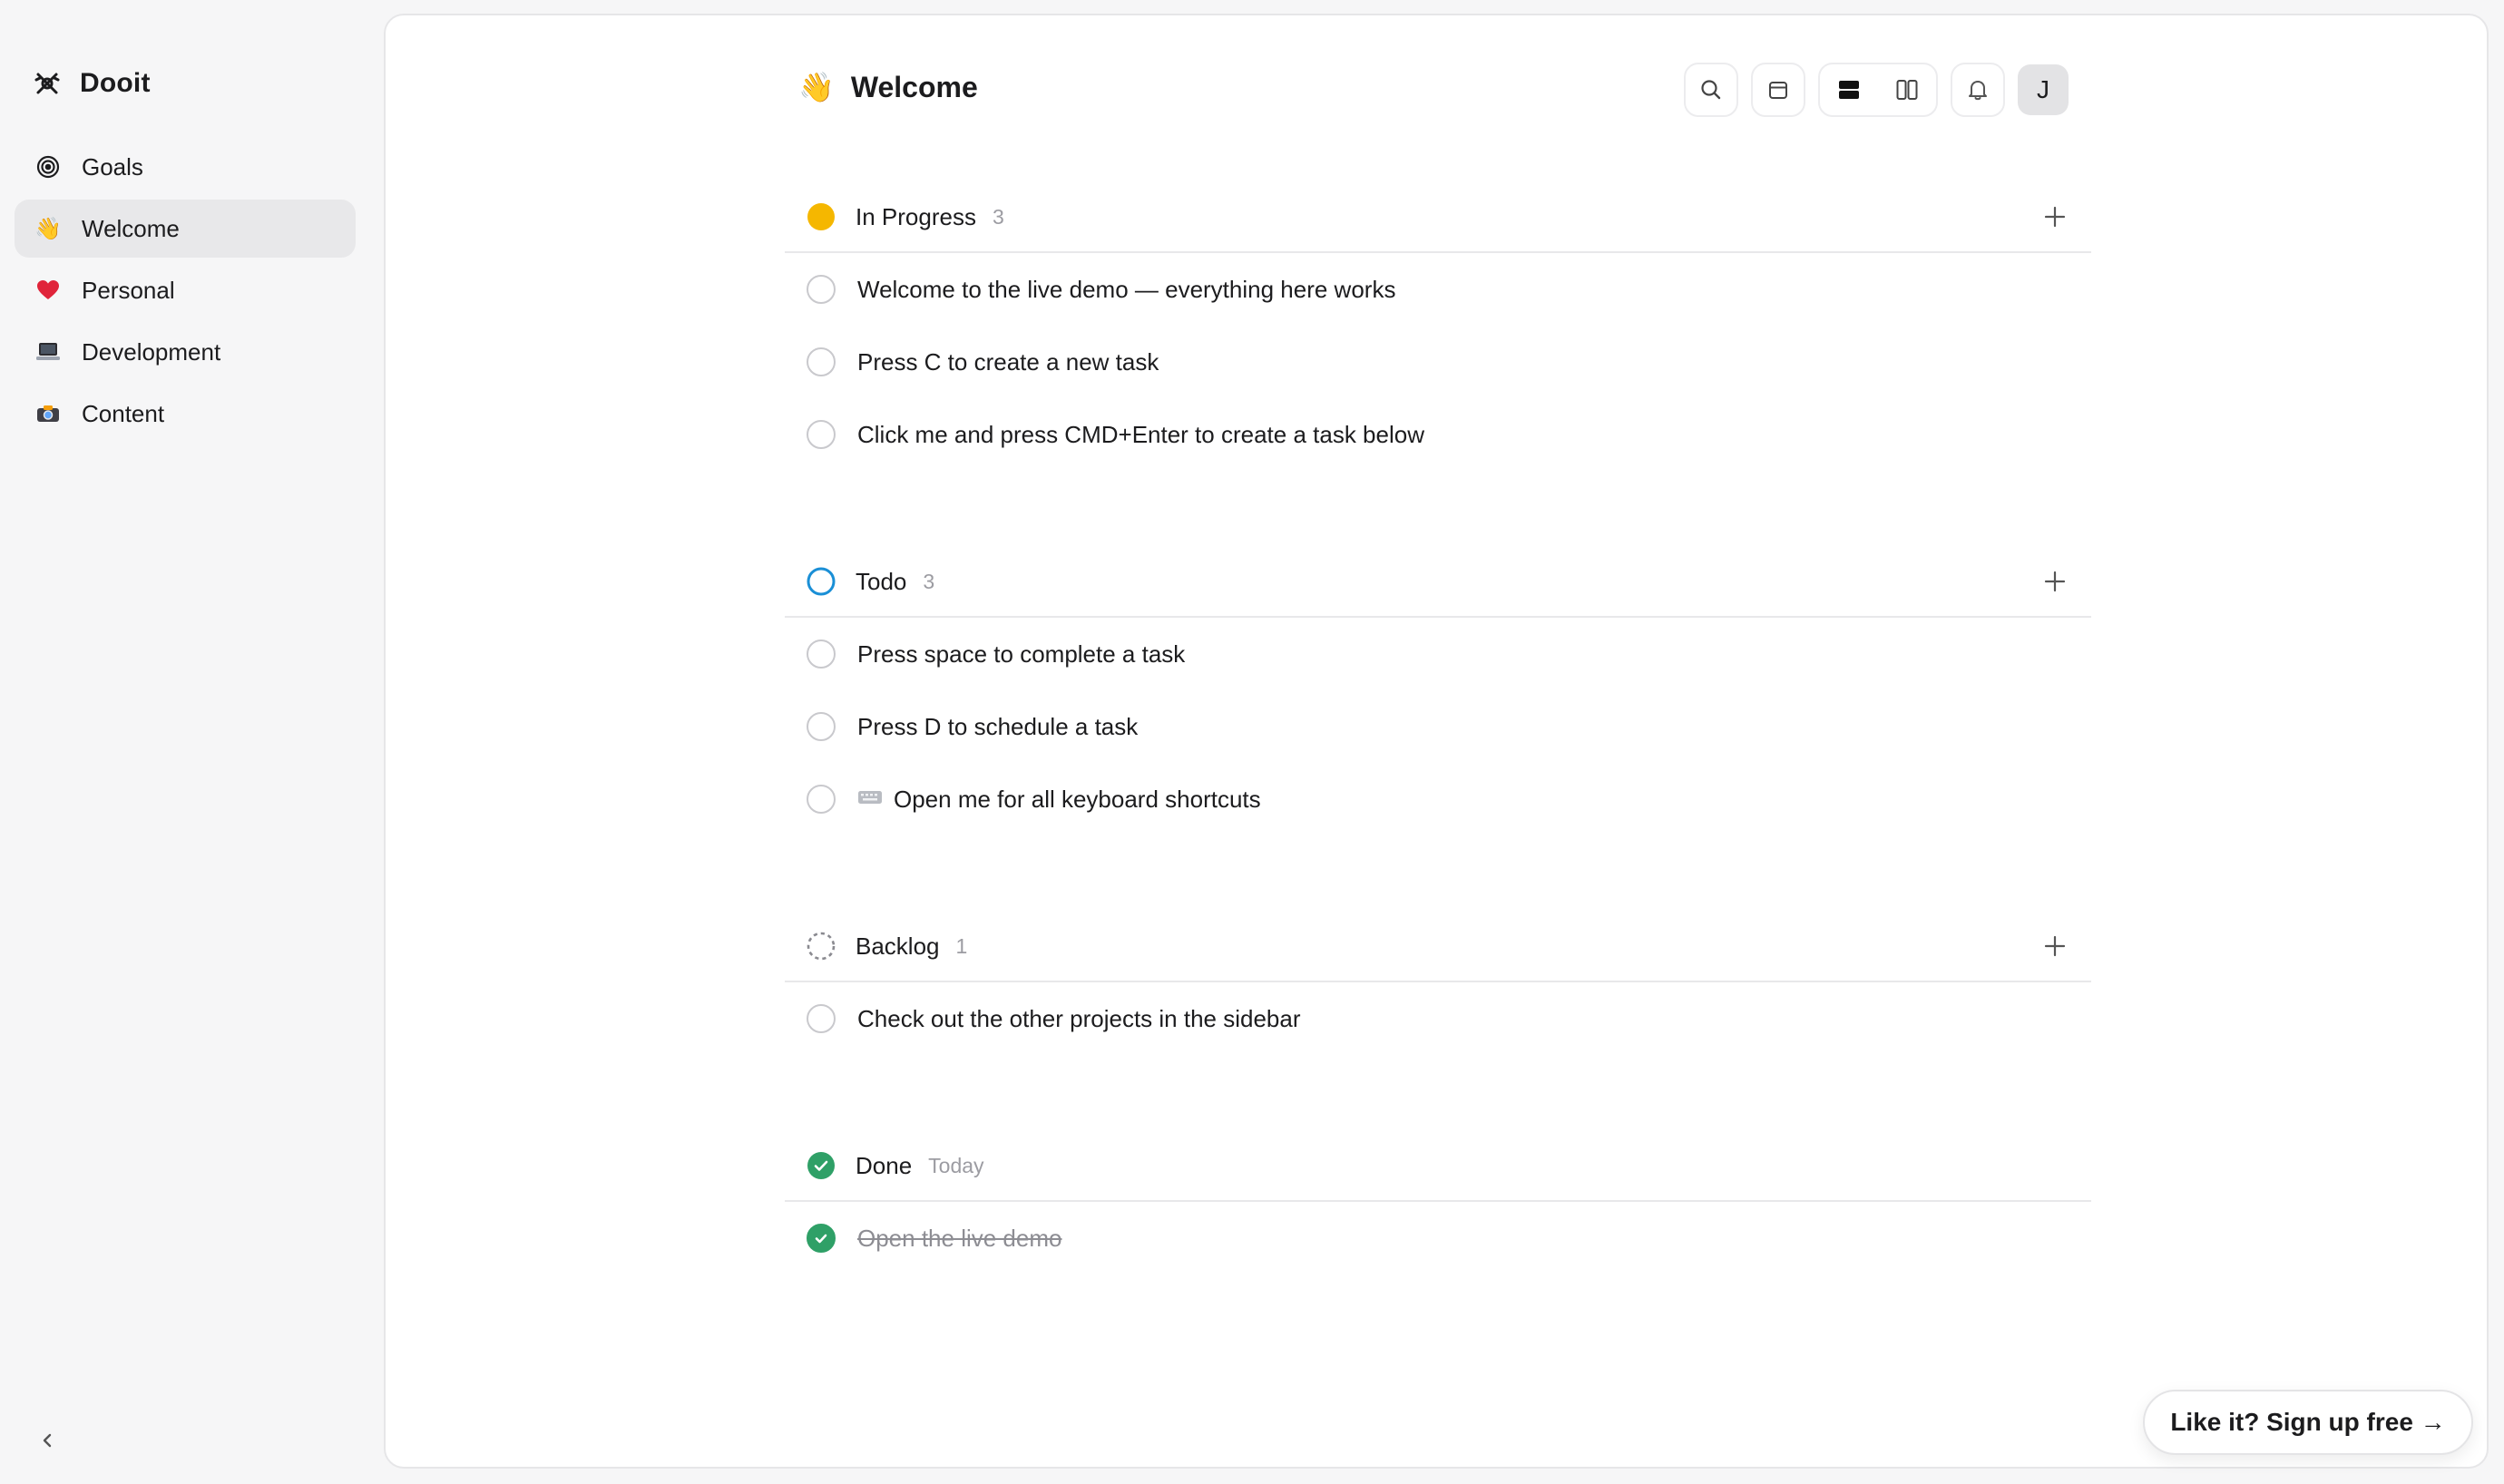 This screenshot has height=1484, width=2504. I want to click on sidebar-item-personal: Personal, so click(186, 290).